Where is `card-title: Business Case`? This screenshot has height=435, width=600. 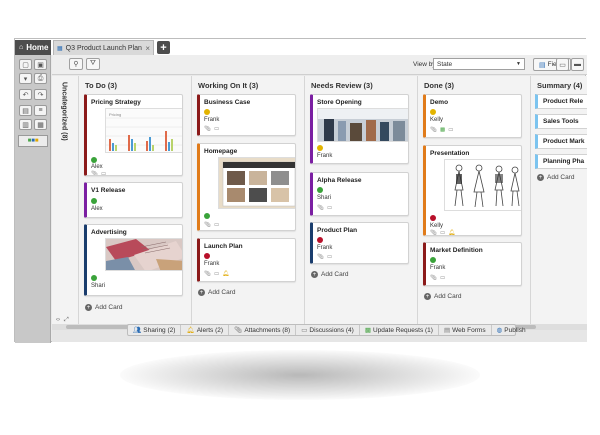
card-title: Business Case is located at coordinates (227, 102).